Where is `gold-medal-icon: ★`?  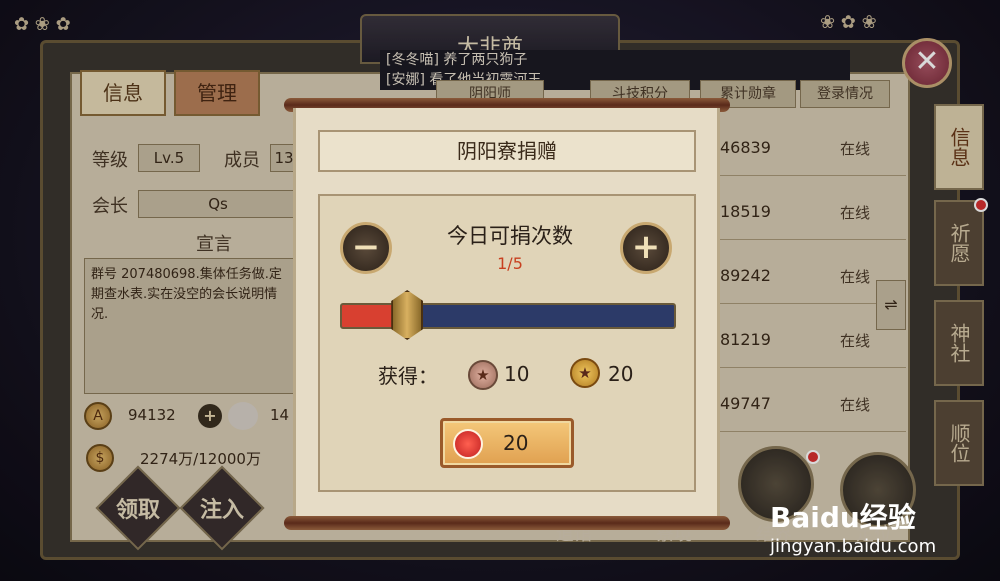
gold-medal-icon: ★ is located at coordinates (585, 373).